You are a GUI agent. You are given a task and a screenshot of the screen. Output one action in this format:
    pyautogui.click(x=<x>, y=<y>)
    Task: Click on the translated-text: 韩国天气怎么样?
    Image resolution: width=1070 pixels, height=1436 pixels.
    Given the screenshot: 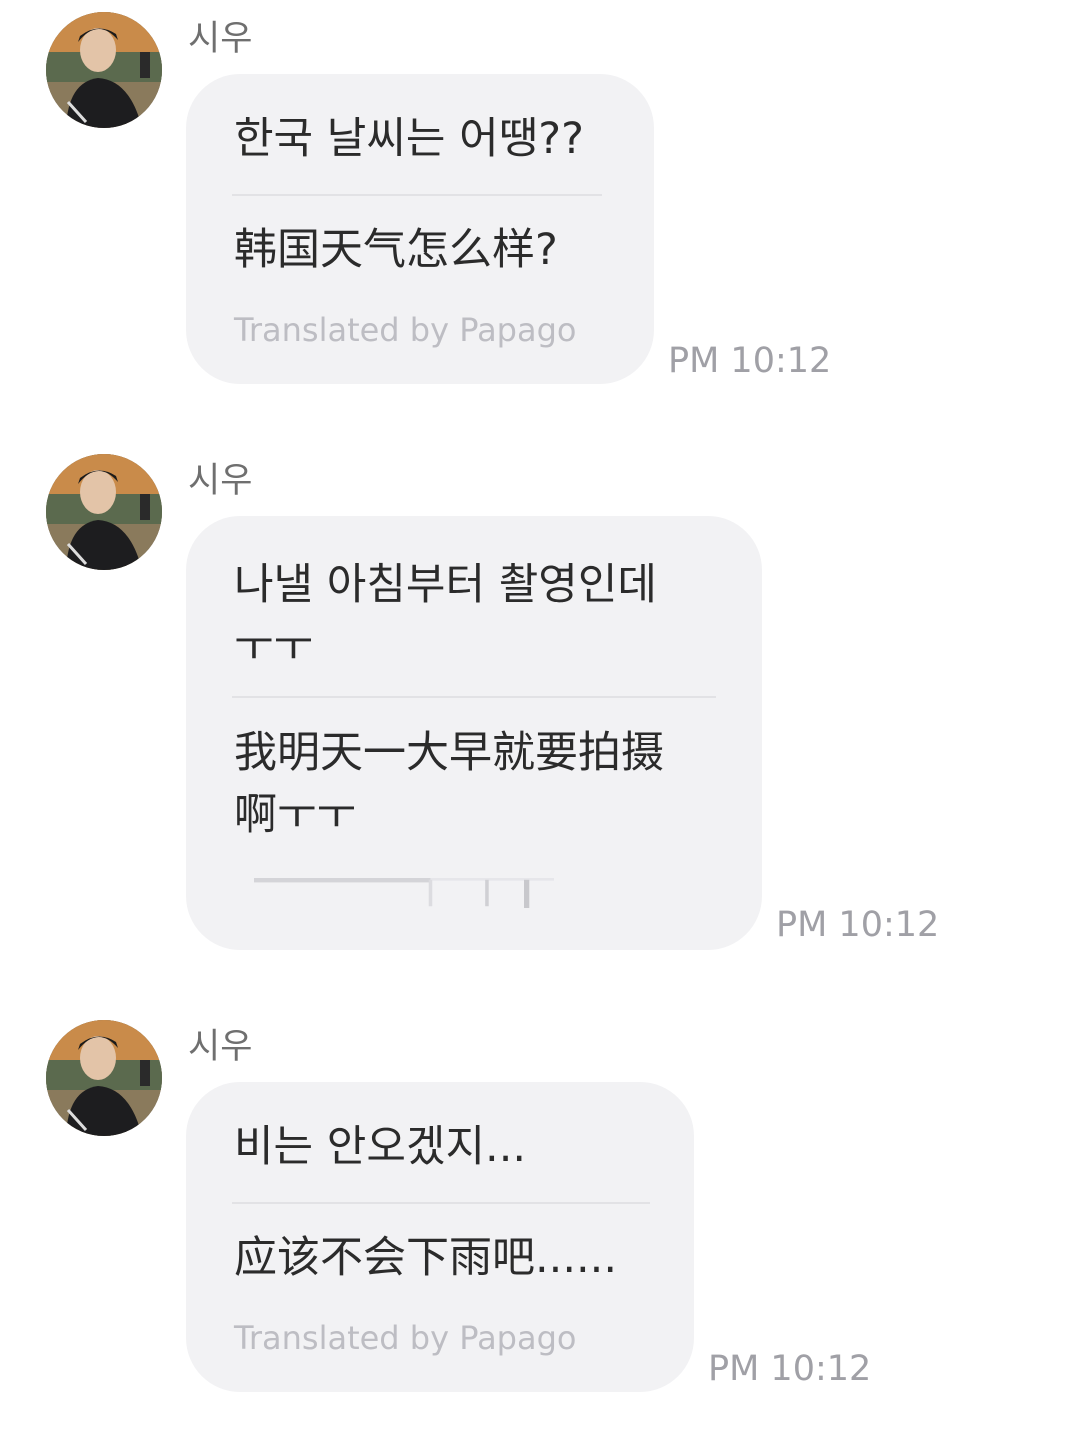 What is the action you would take?
    pyautogui.click(x=396, y=250)
    